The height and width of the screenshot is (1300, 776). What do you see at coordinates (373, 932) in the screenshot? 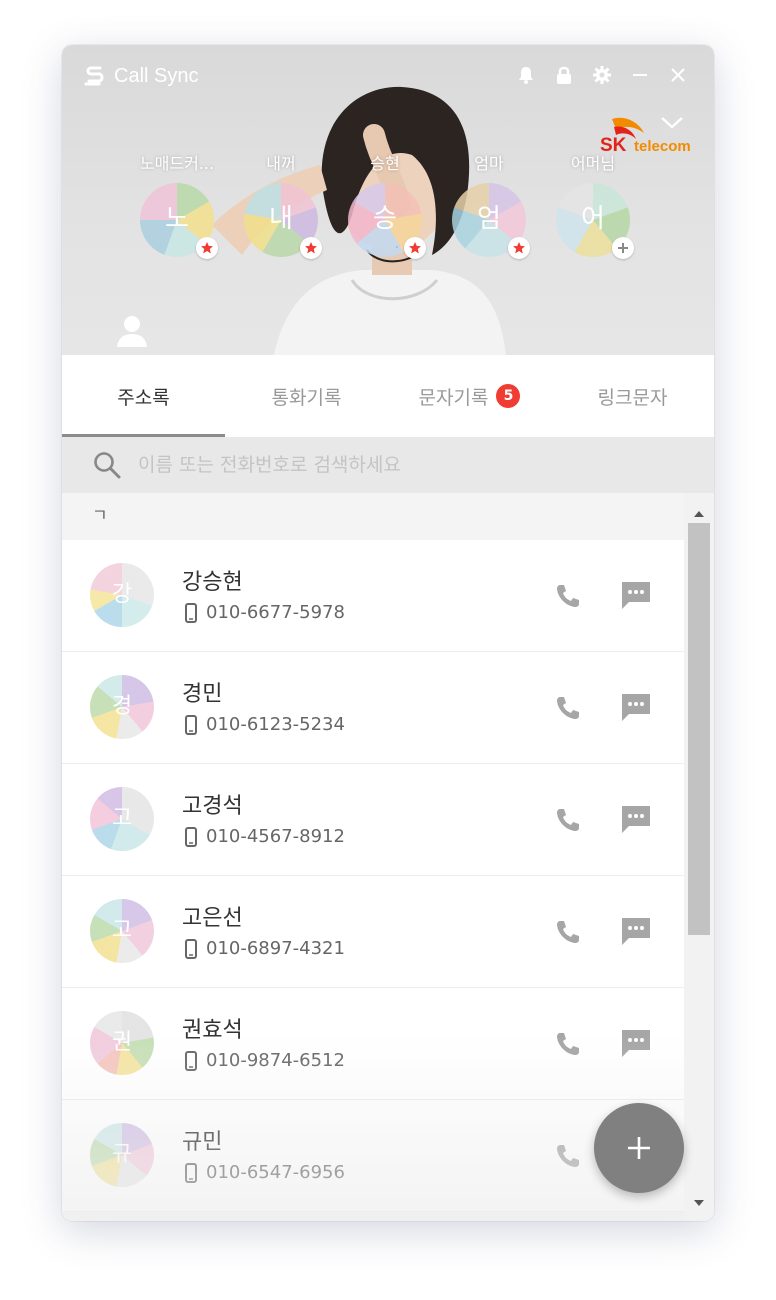
I see `list-item: 고 고은선 010-6897-4321` at bounding box center [373, 932].